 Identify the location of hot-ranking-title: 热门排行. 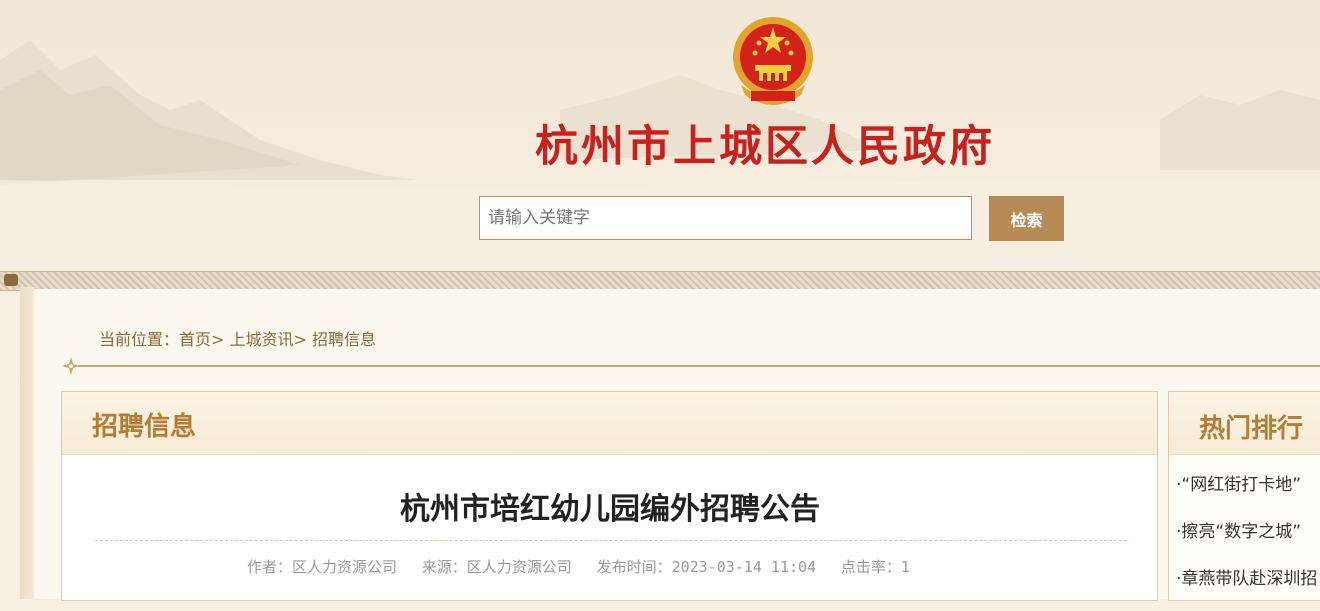
(1251, 429).